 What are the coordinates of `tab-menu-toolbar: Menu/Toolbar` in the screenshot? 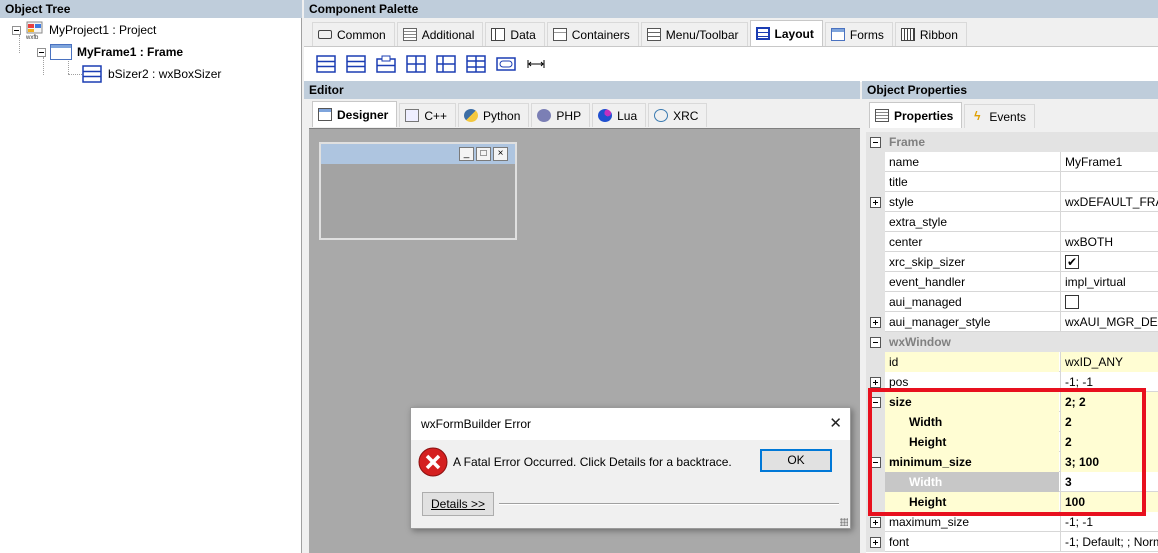 It's located at (694, 34).